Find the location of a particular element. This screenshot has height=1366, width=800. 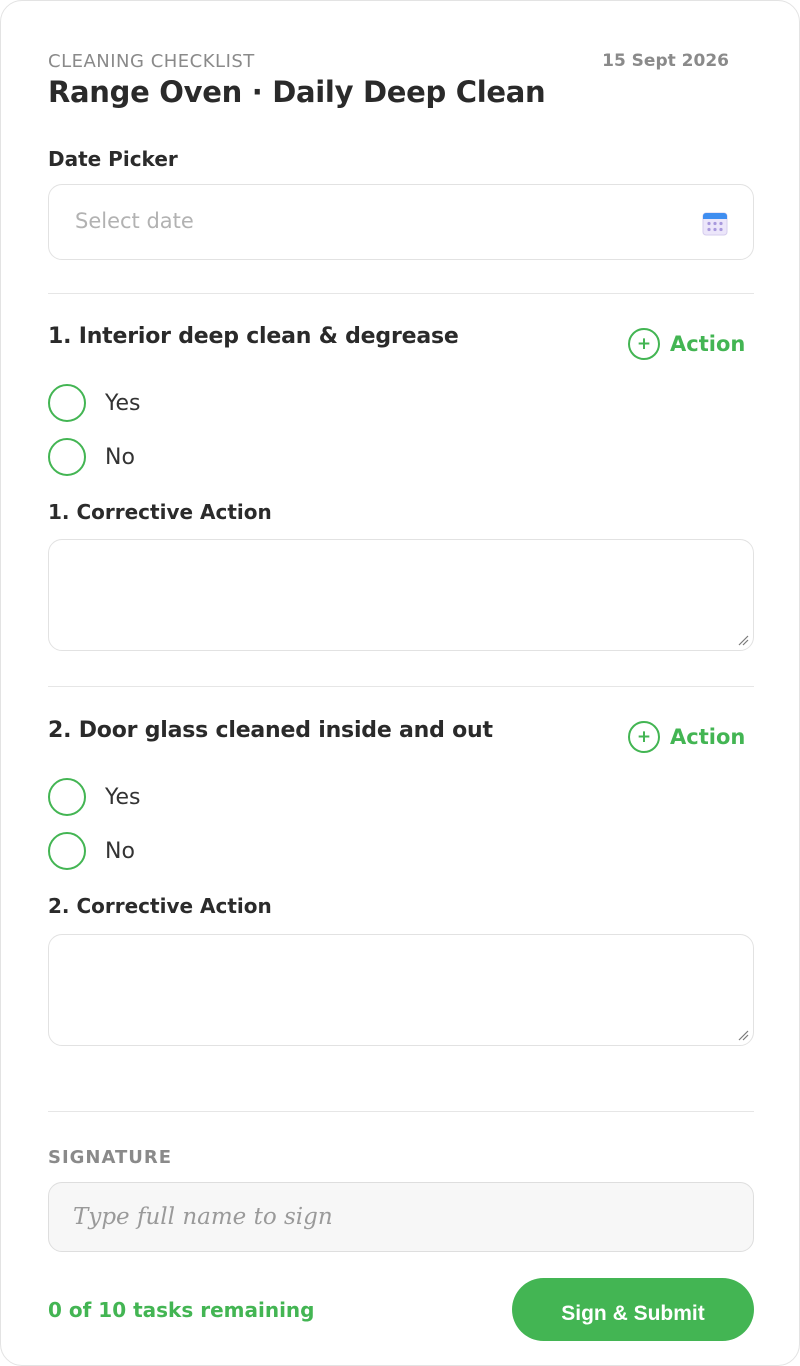

date-picker-field is located at coordinates (401, 222).